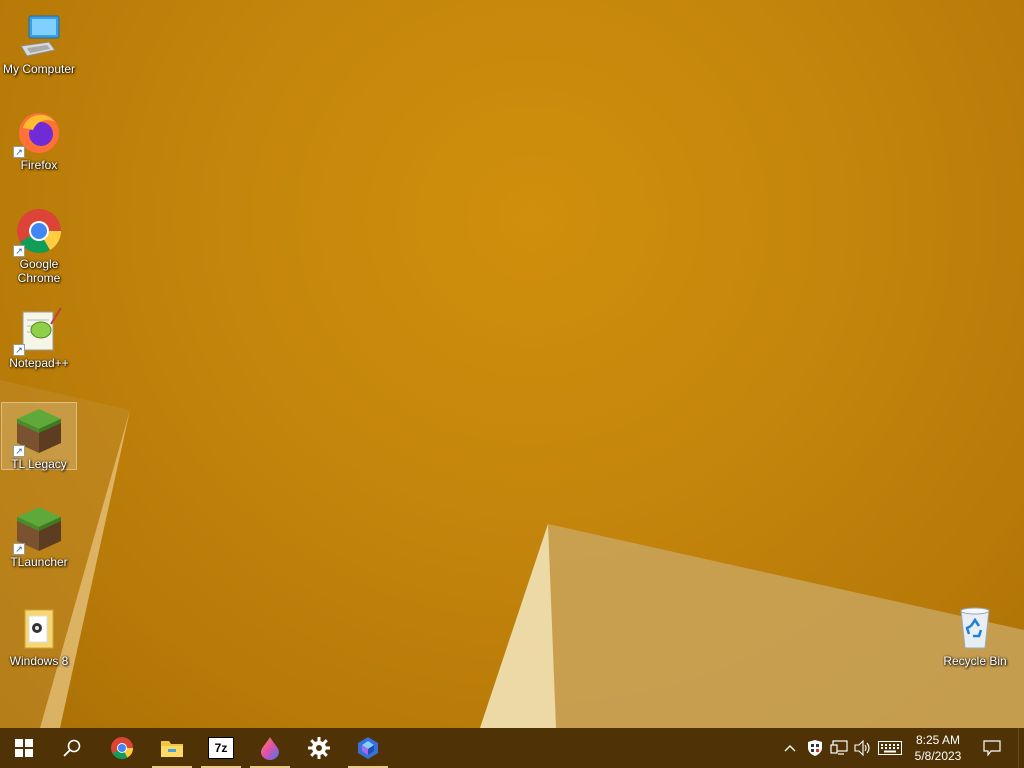 The image size is (1024, 768). I want to click on shield-icon, so click(815, 748).